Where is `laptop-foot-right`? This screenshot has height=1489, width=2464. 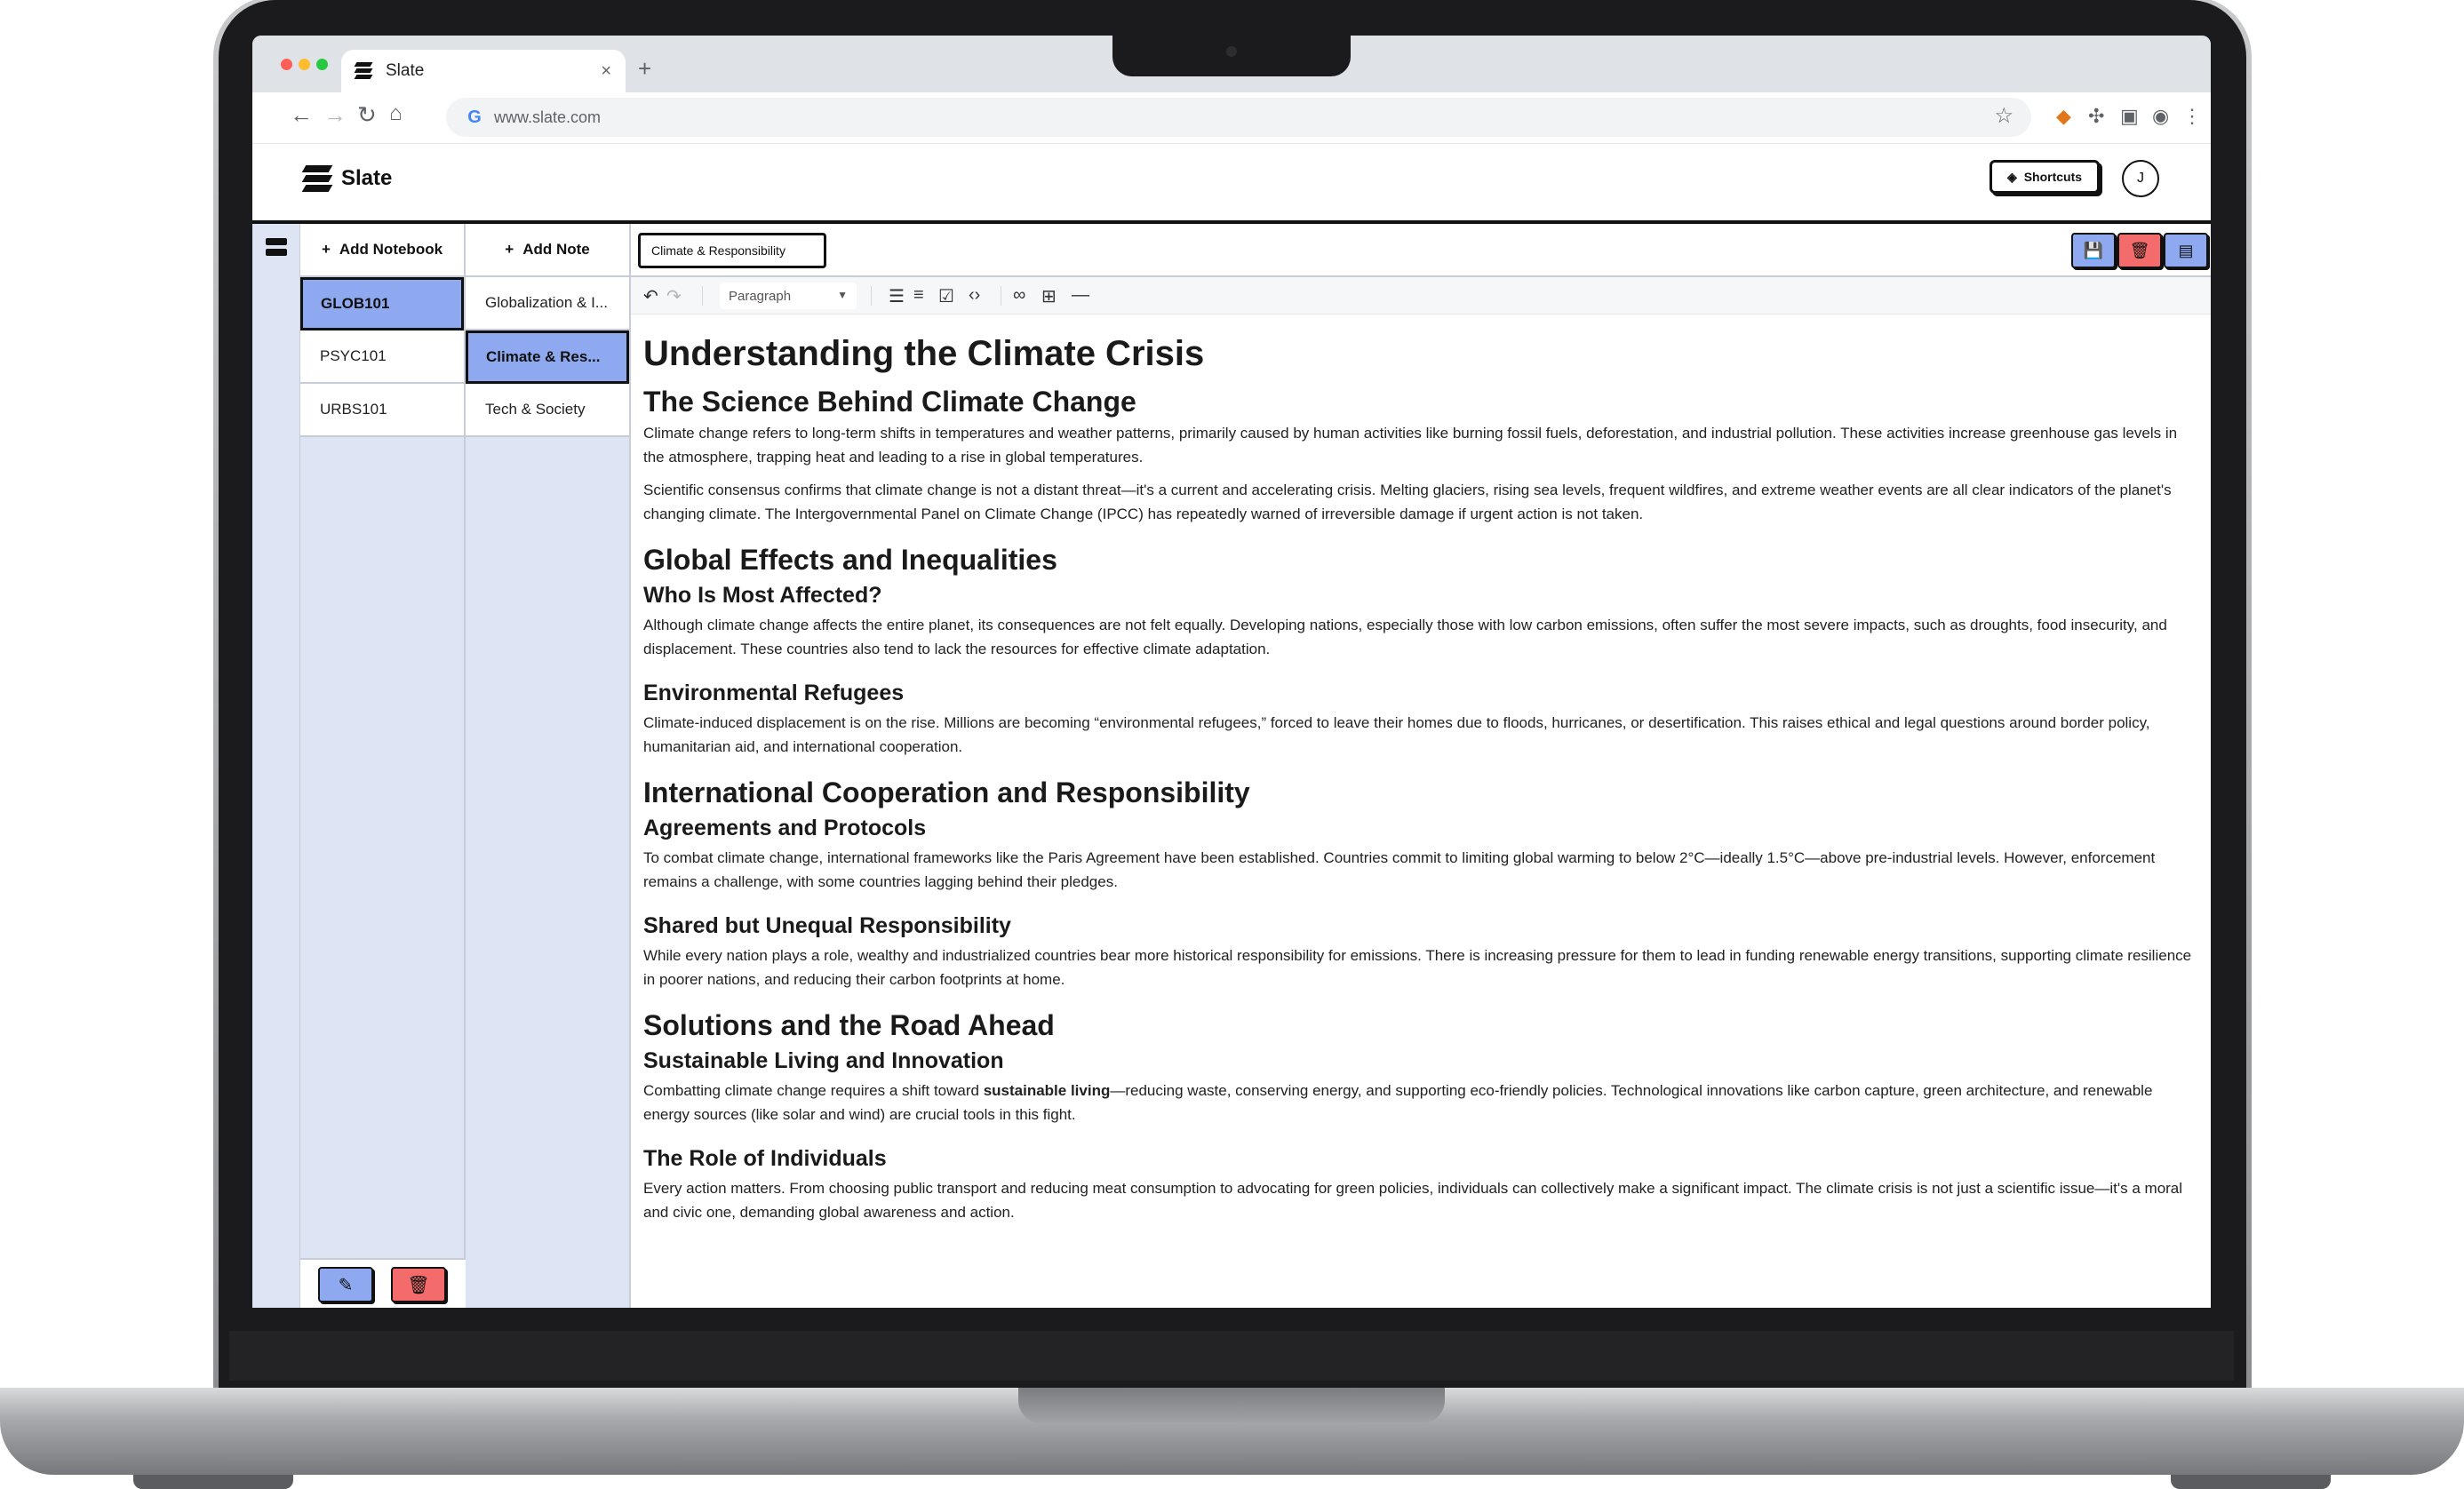
laptop-foot-right is located at coordinates (2251, 1482).